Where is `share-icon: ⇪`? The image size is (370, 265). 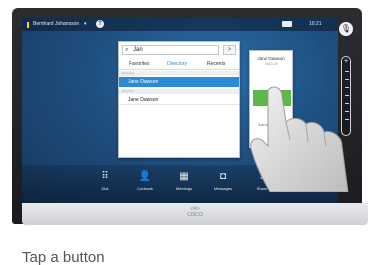
share-icon: ⇪ is located at coordinates (262, 176).